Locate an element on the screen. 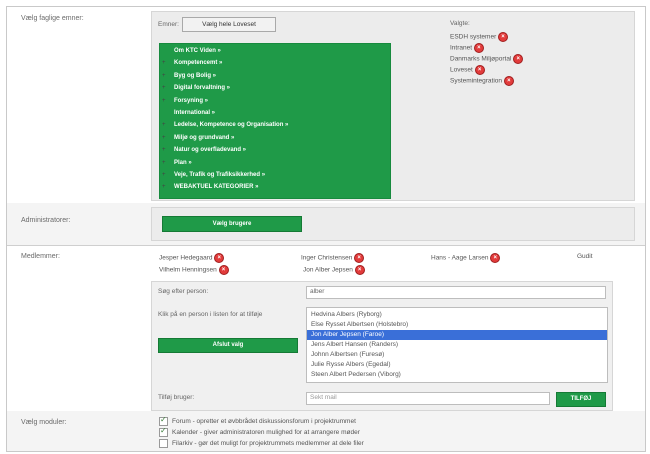  category-item: + Natur og overfladevand » is located at coordinates (204, 150).